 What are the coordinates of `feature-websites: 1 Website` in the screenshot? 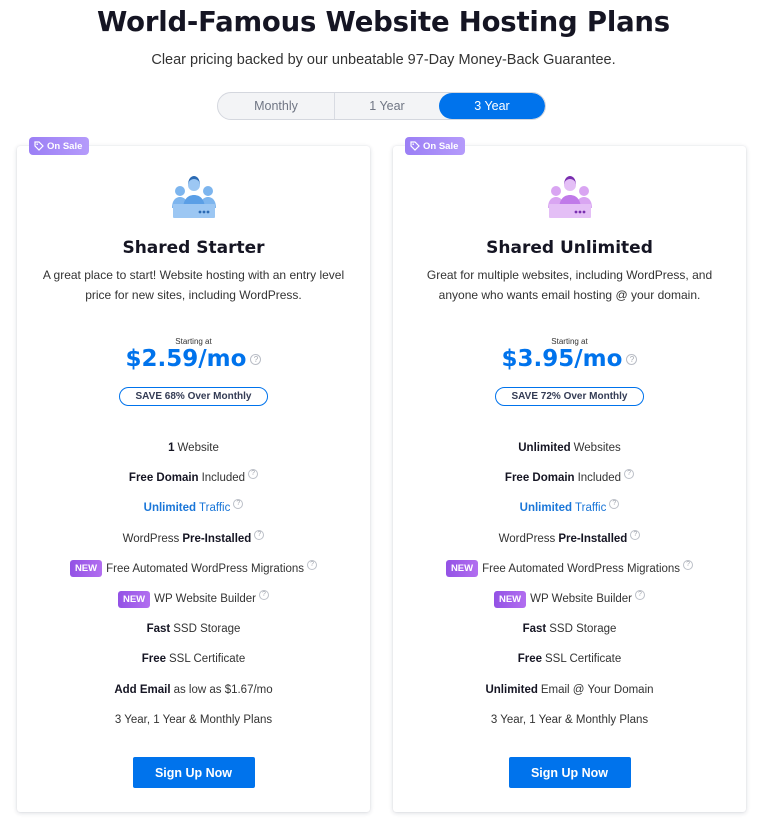 It's located at (193, 448).